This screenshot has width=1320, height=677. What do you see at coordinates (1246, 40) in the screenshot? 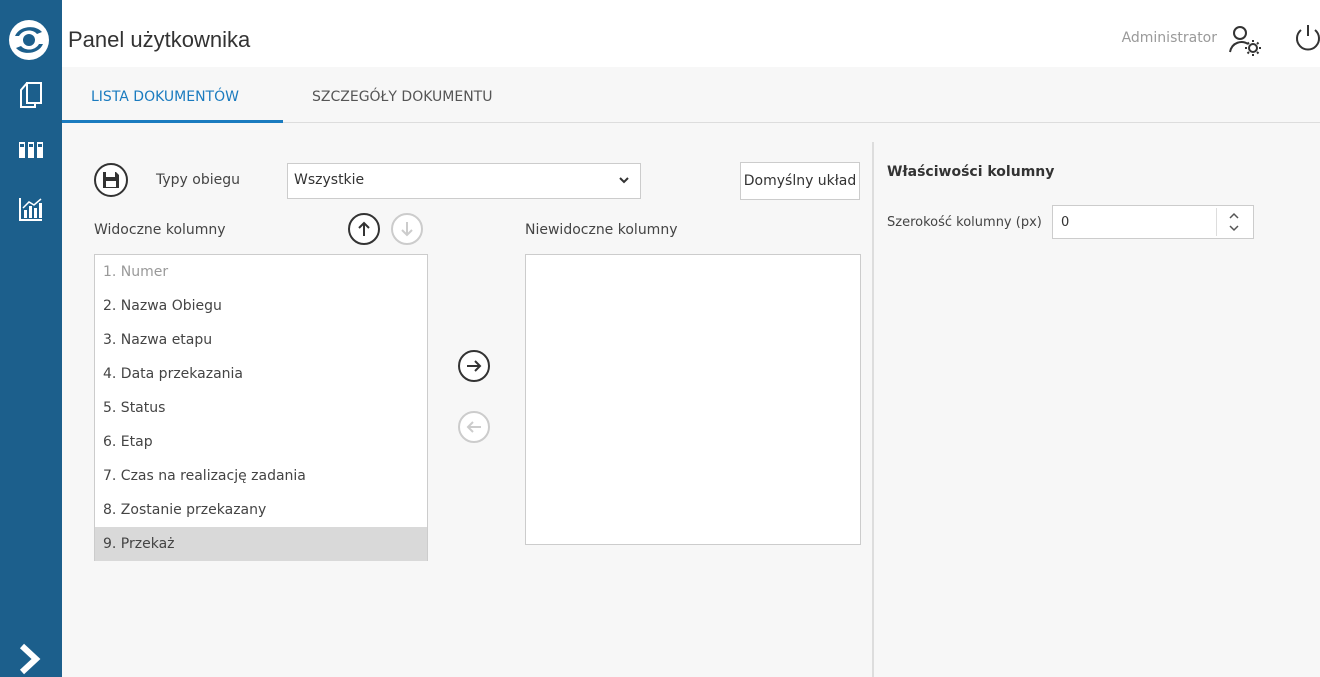
I see `user-settings-icon` at bounding box center [1246, 40].